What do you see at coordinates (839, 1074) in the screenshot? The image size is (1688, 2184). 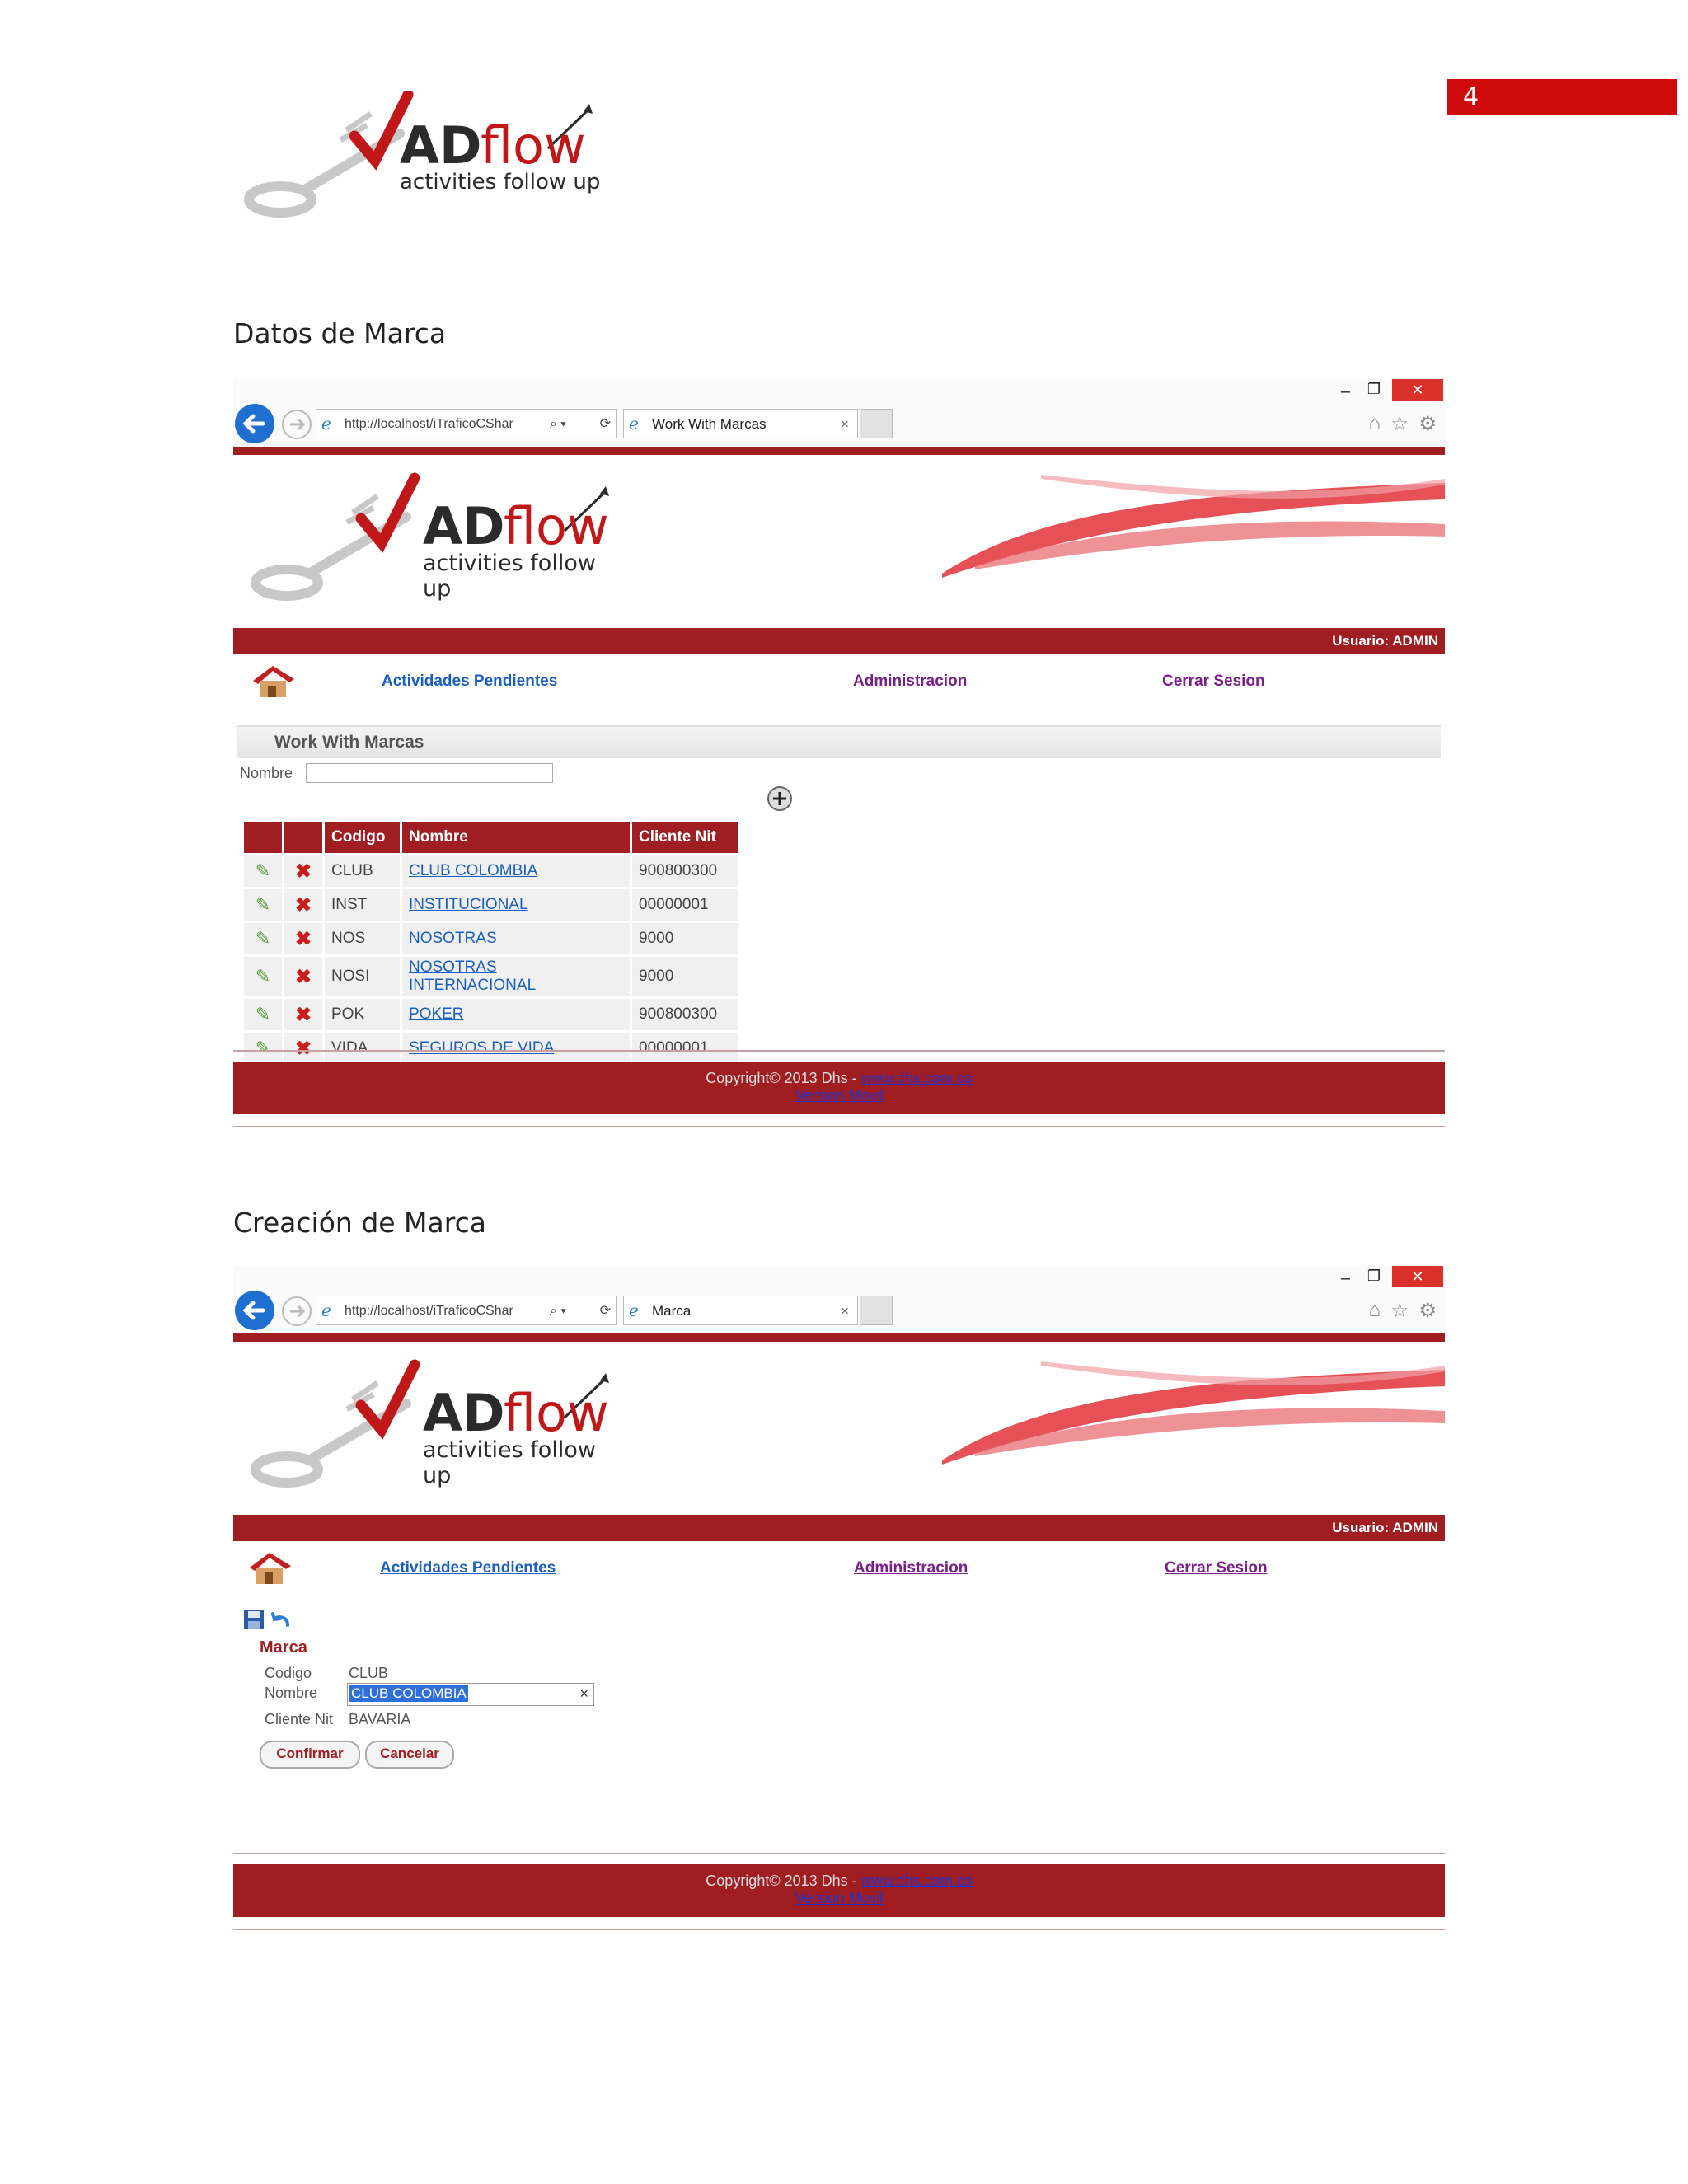 I see `footer-copyright-line: Copyright© 2013 Dhs - www.dhs.com.co` at bounding box center [839, 1074].